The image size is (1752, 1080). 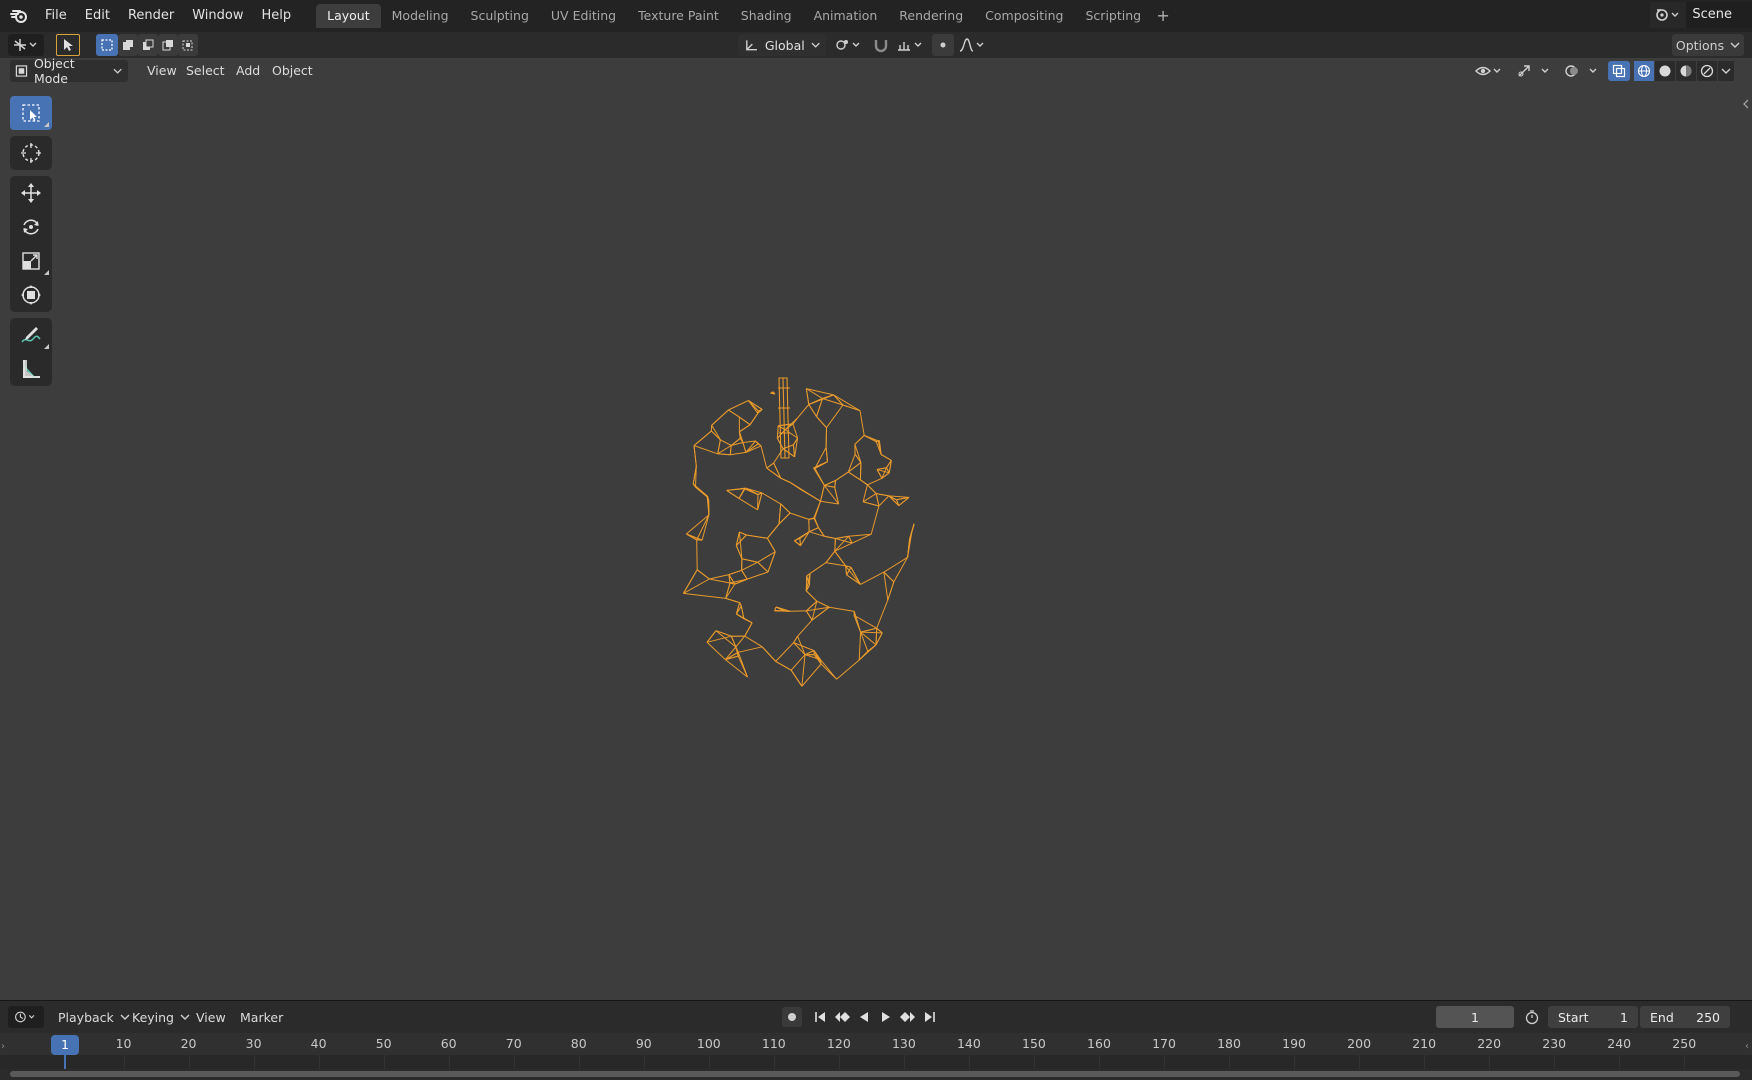 What do you see at coordinates (1665, 71) in the screenshot?
I see `solid-shading-icon` at bounding box center [1665, 71].